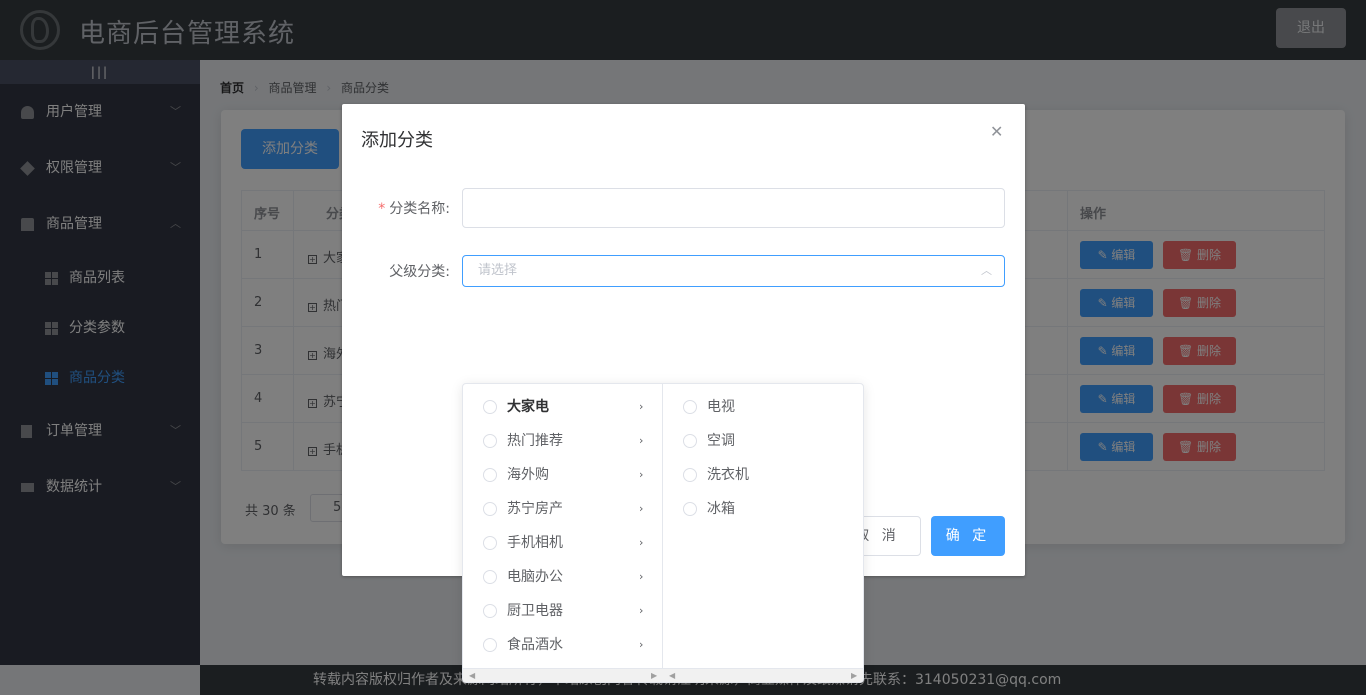 The width and height of the screenshot is (1366, 695). Describe the element at coordinates (986, 270) in the screenshot. I see `chevron-up-icon: ︿` at that location.